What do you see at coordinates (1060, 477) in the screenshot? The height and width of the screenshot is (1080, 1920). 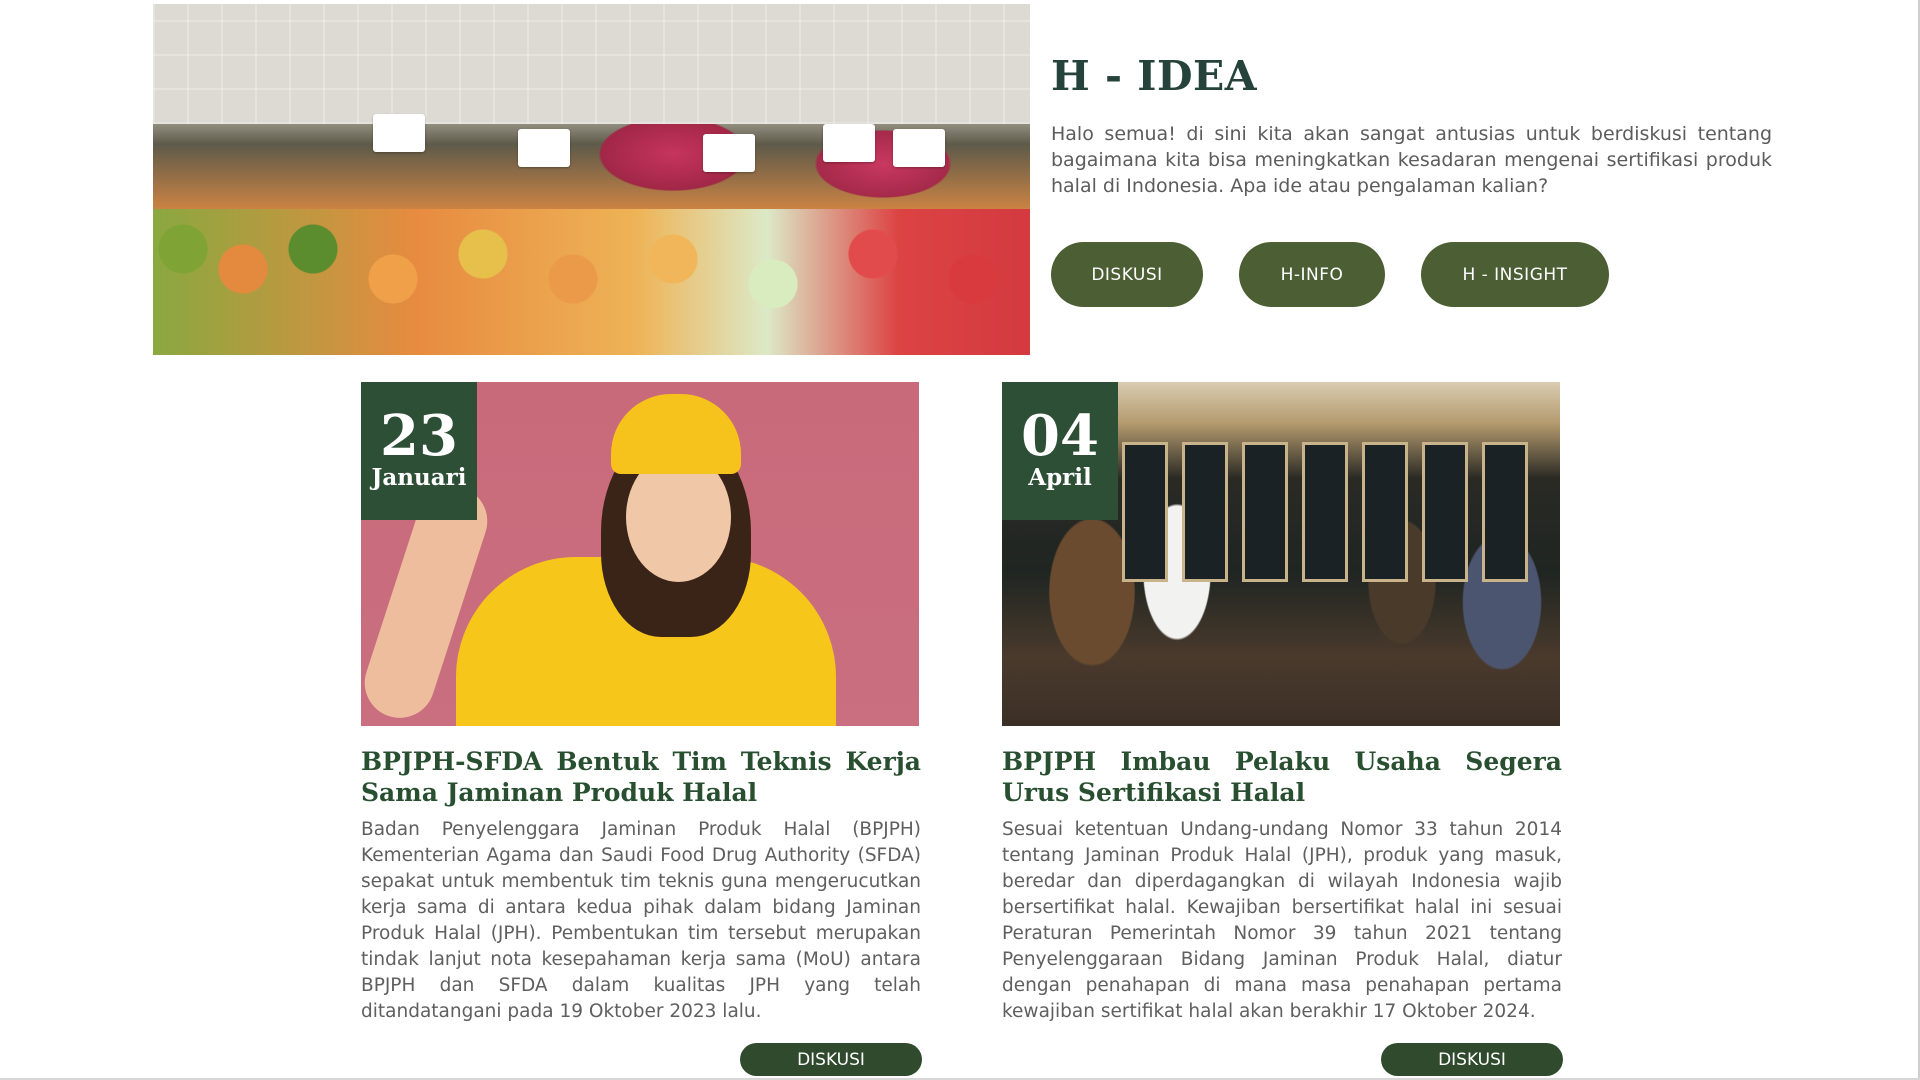 I see `date-month: April` at bounding box center [1060, 477].